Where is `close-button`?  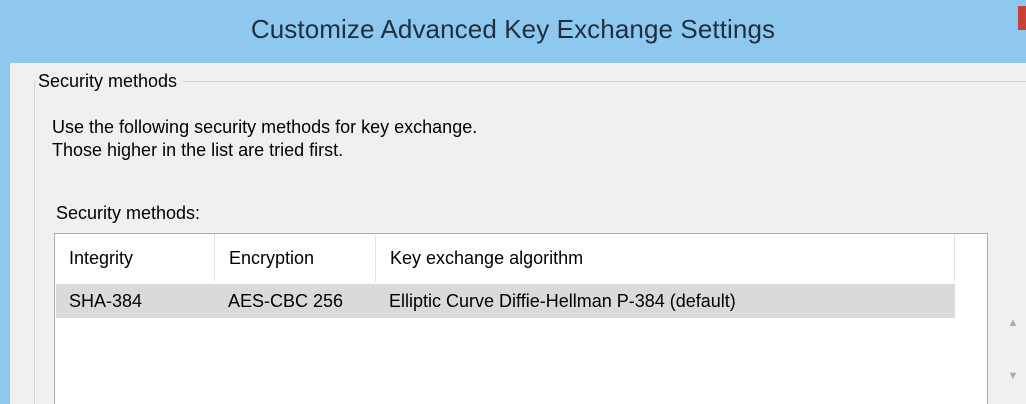 close-button is located at coordinates (1022, 18).